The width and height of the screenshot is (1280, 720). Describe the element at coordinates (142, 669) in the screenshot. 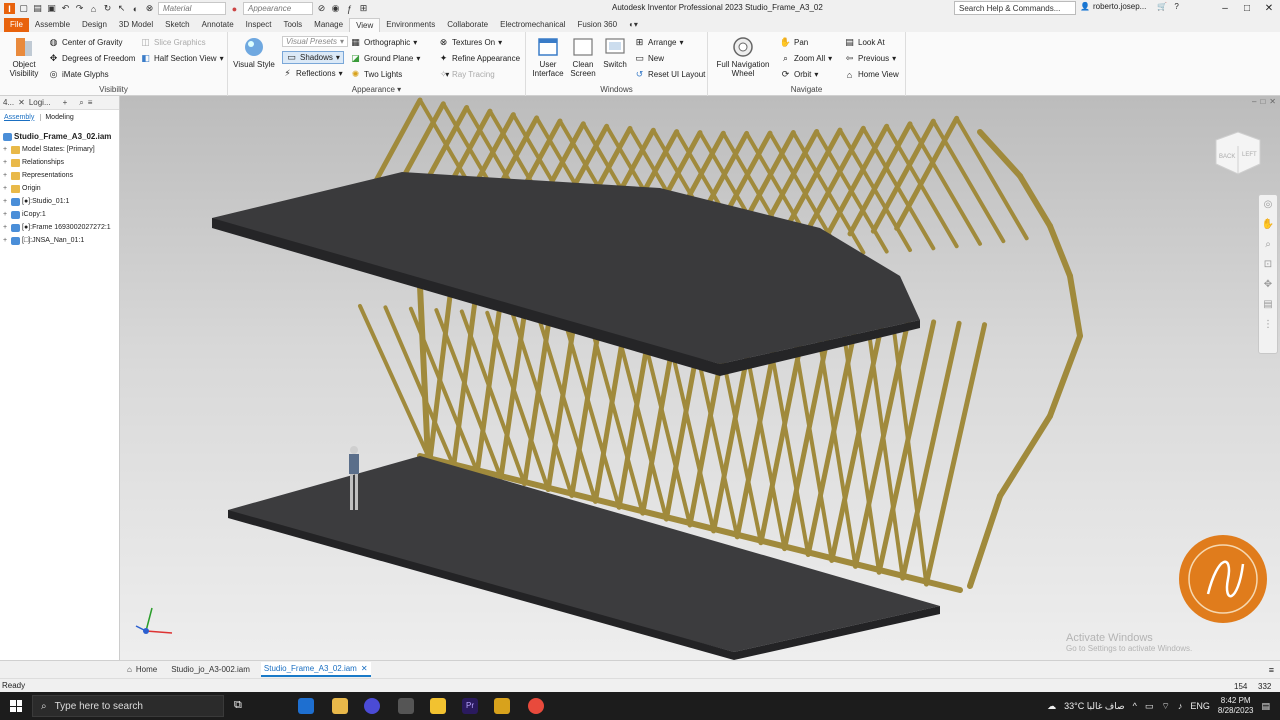

I see `tab-home: ⌂ Home` at that location.